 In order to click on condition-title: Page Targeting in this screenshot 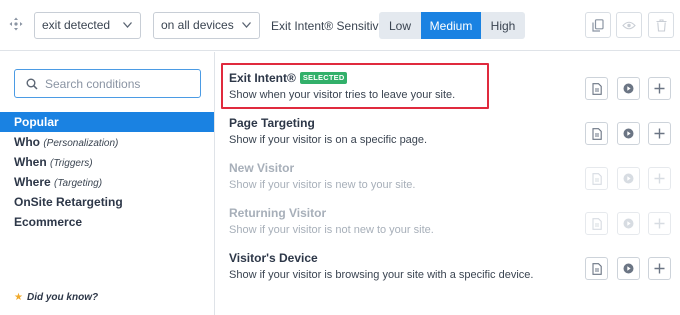, I will do `click(272, 123)`.